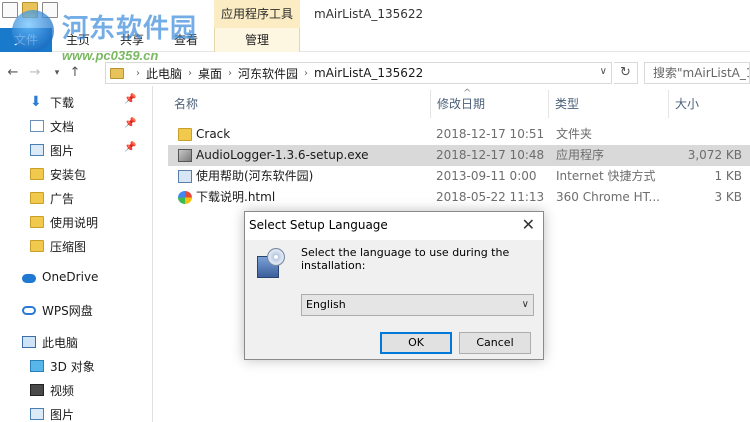 The width and height of the screenshot is (750, 422). What do you see at coordinates (603, 71) in the screenshot?
I see `address-dropdown-chevron-icon: ∨` at bounding box center [603, 71].